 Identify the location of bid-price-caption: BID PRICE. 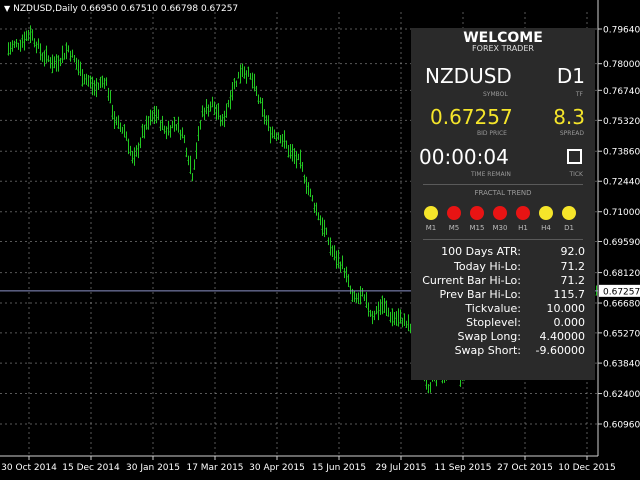
(492, 133).